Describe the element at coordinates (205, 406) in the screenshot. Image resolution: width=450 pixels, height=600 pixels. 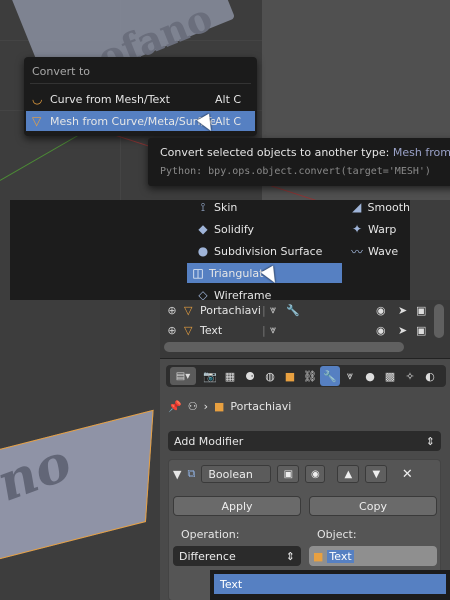
I see `chevron-right-icon: ›` at that location.